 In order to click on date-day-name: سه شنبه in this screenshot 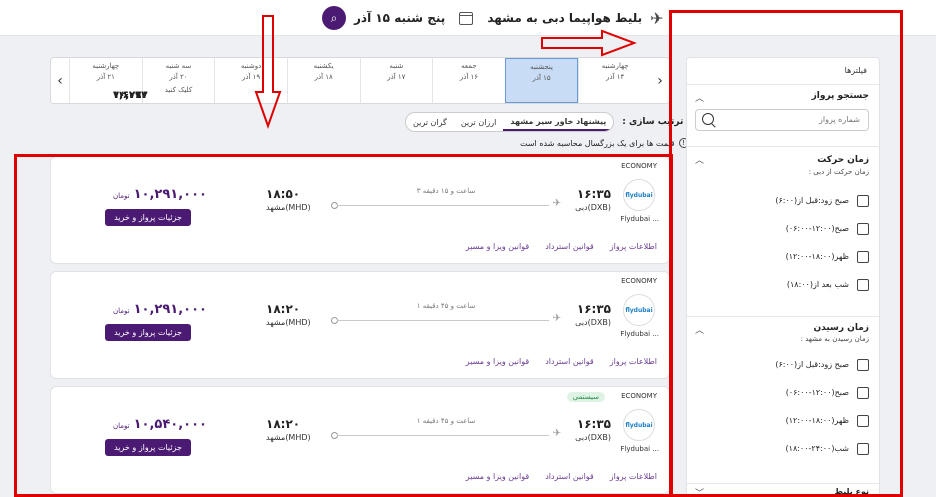, I will do `click(178, 66)`.